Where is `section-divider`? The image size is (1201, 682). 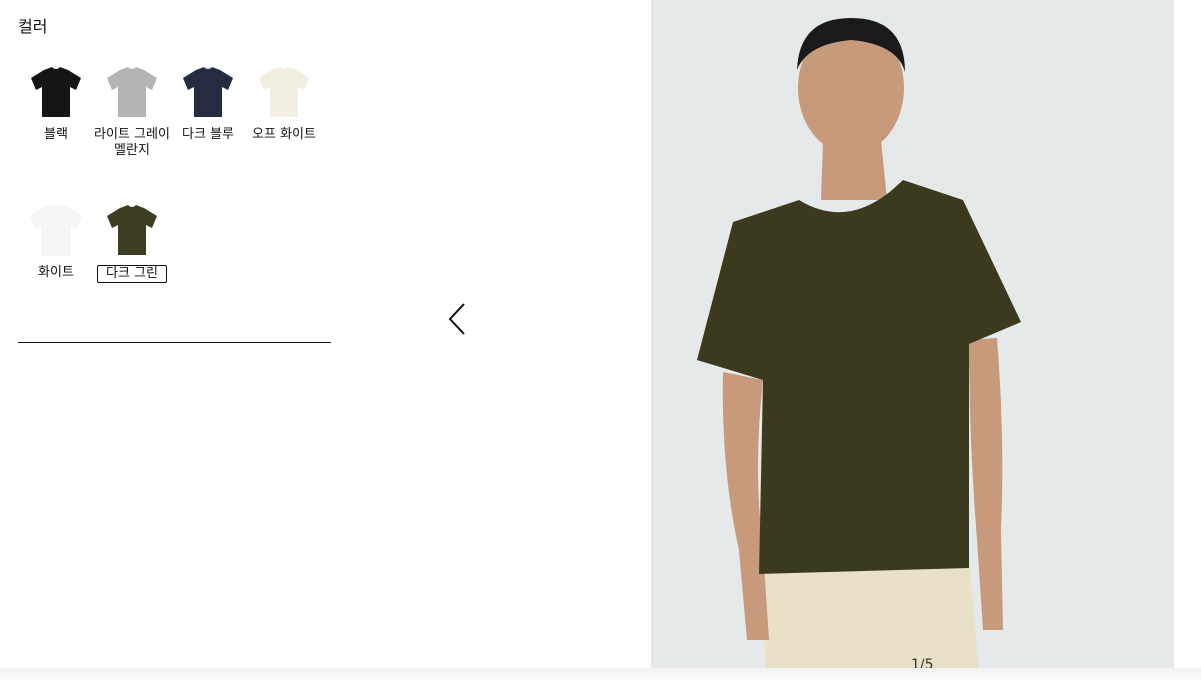 section-divider is located at coordinates (174, 342).